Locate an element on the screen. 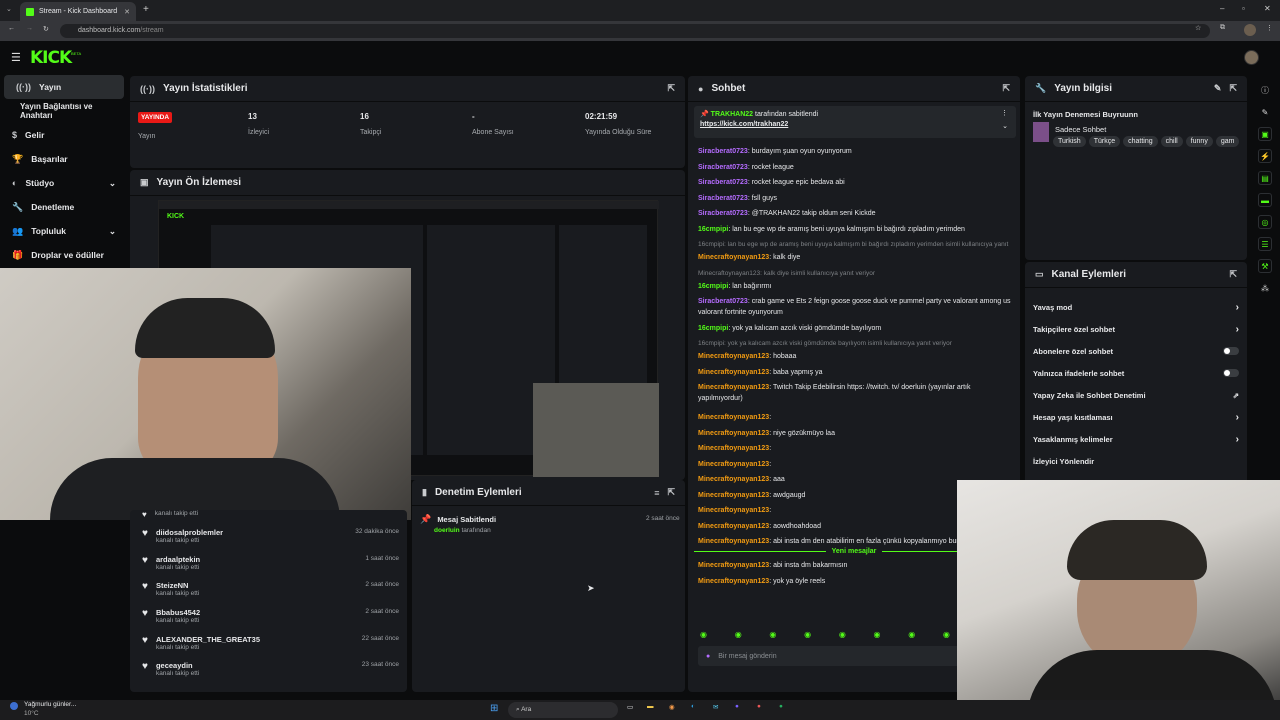 This screenshot has width=1280, height=720. channel-action-item: Abonelere özel sohbet is located at coordinates (1136, 351).